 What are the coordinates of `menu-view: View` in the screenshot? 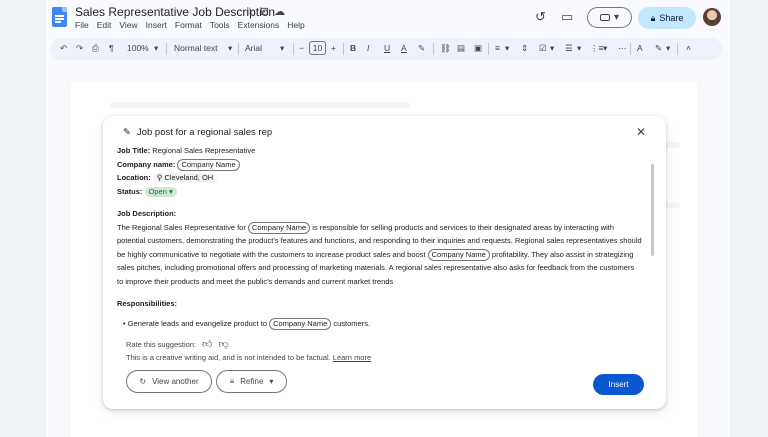 It's located at (128, 25).